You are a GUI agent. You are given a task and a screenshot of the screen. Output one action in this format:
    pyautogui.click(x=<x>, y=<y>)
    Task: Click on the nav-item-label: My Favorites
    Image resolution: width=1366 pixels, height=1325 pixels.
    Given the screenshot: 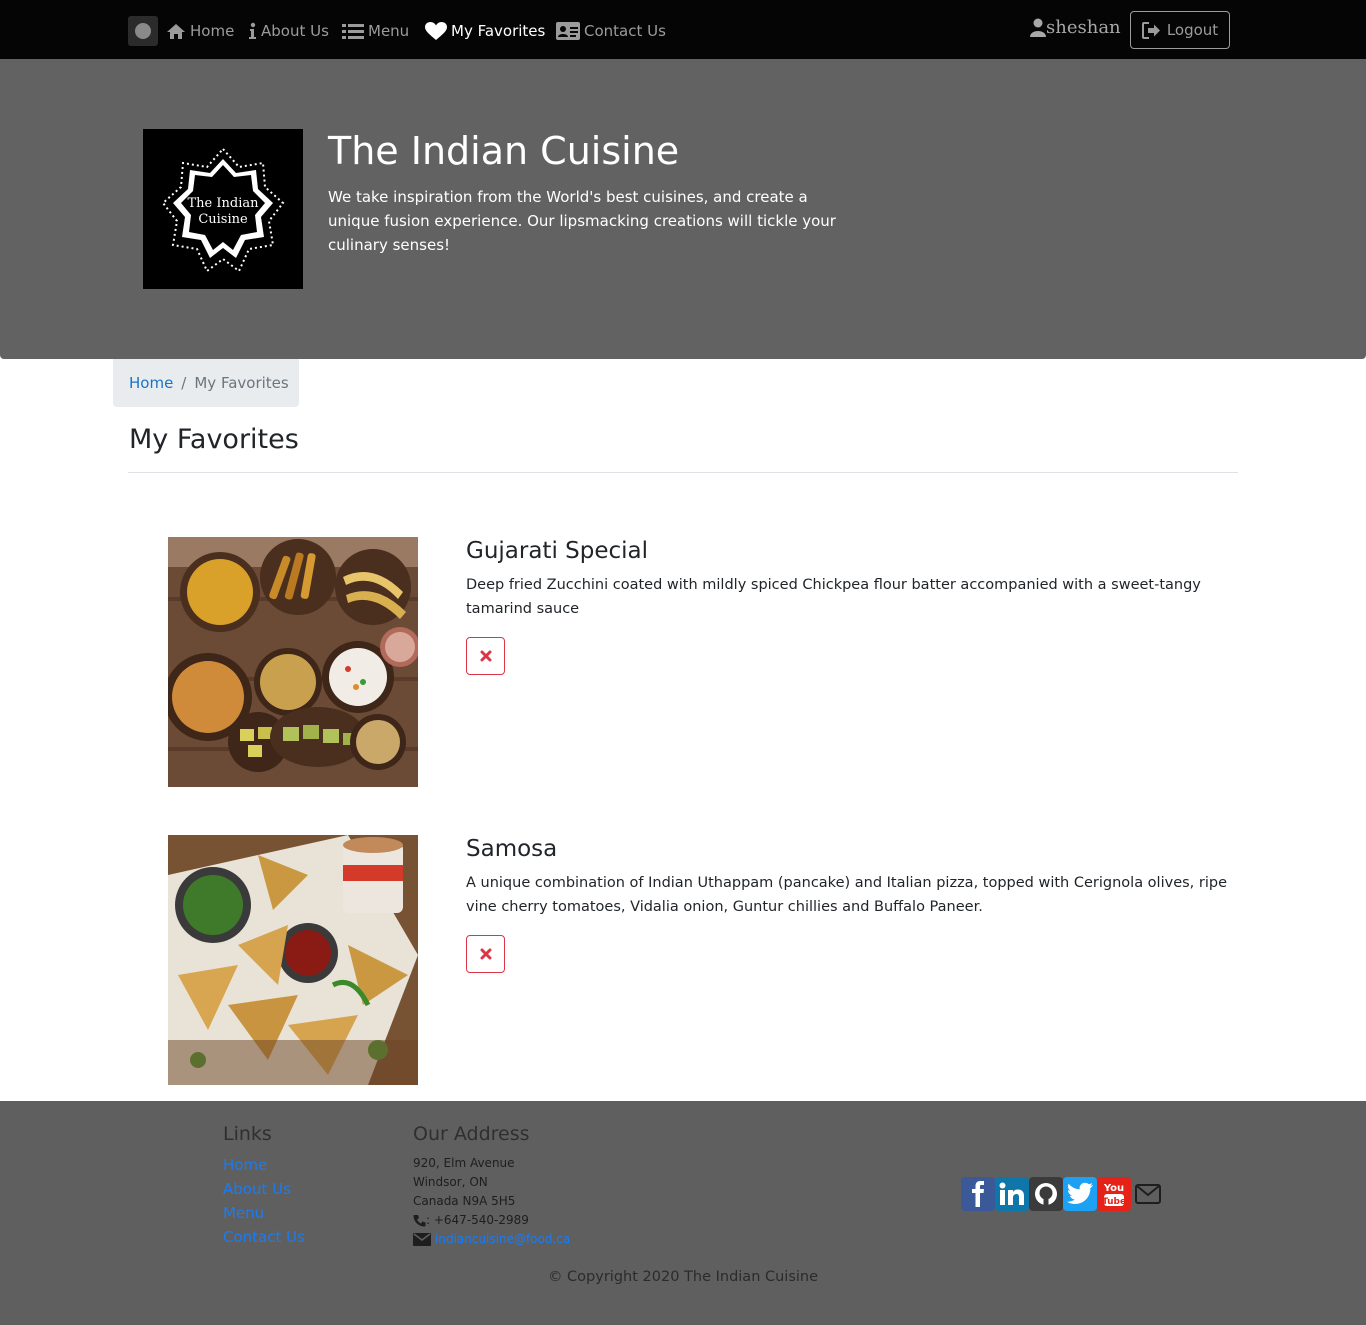 What is the action you would take?
    pyautogui.click(x=498, y=31)
    